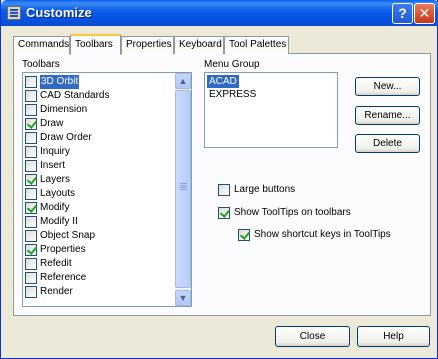 This screenshot has width=438, height=359. What do you see at coordinates (100, 180) in the screenshot?
I see `toolbar-item-layers: Layers` at bounding box center [100, 180].